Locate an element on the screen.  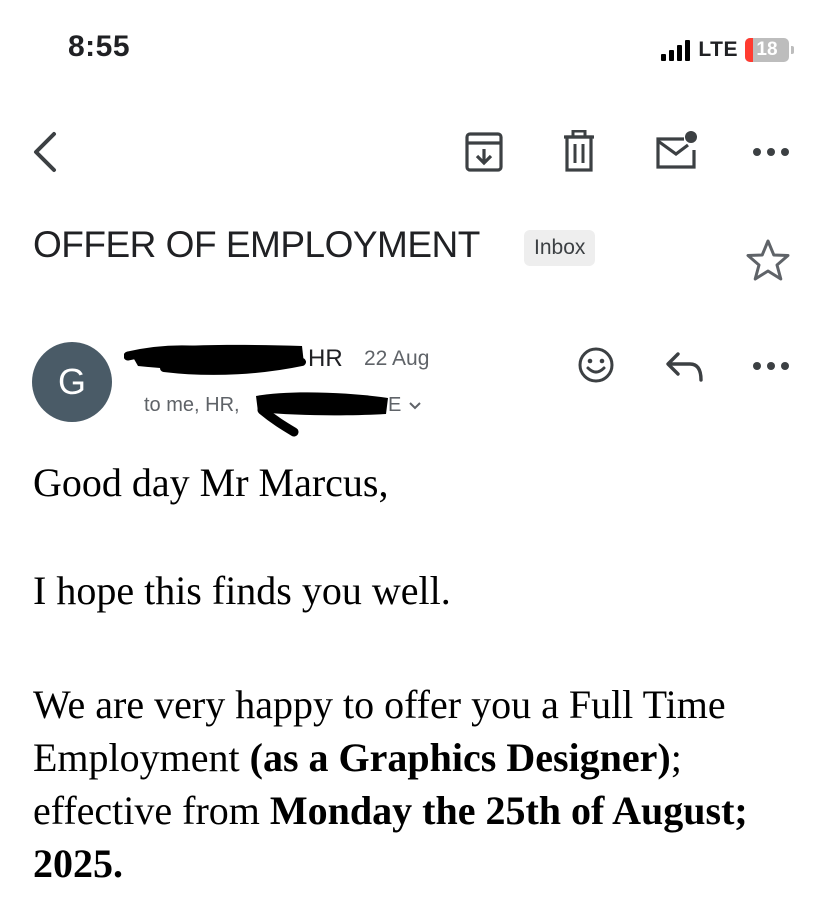
body-line: I hope this finds you well. is located at coordinates (242, 590).